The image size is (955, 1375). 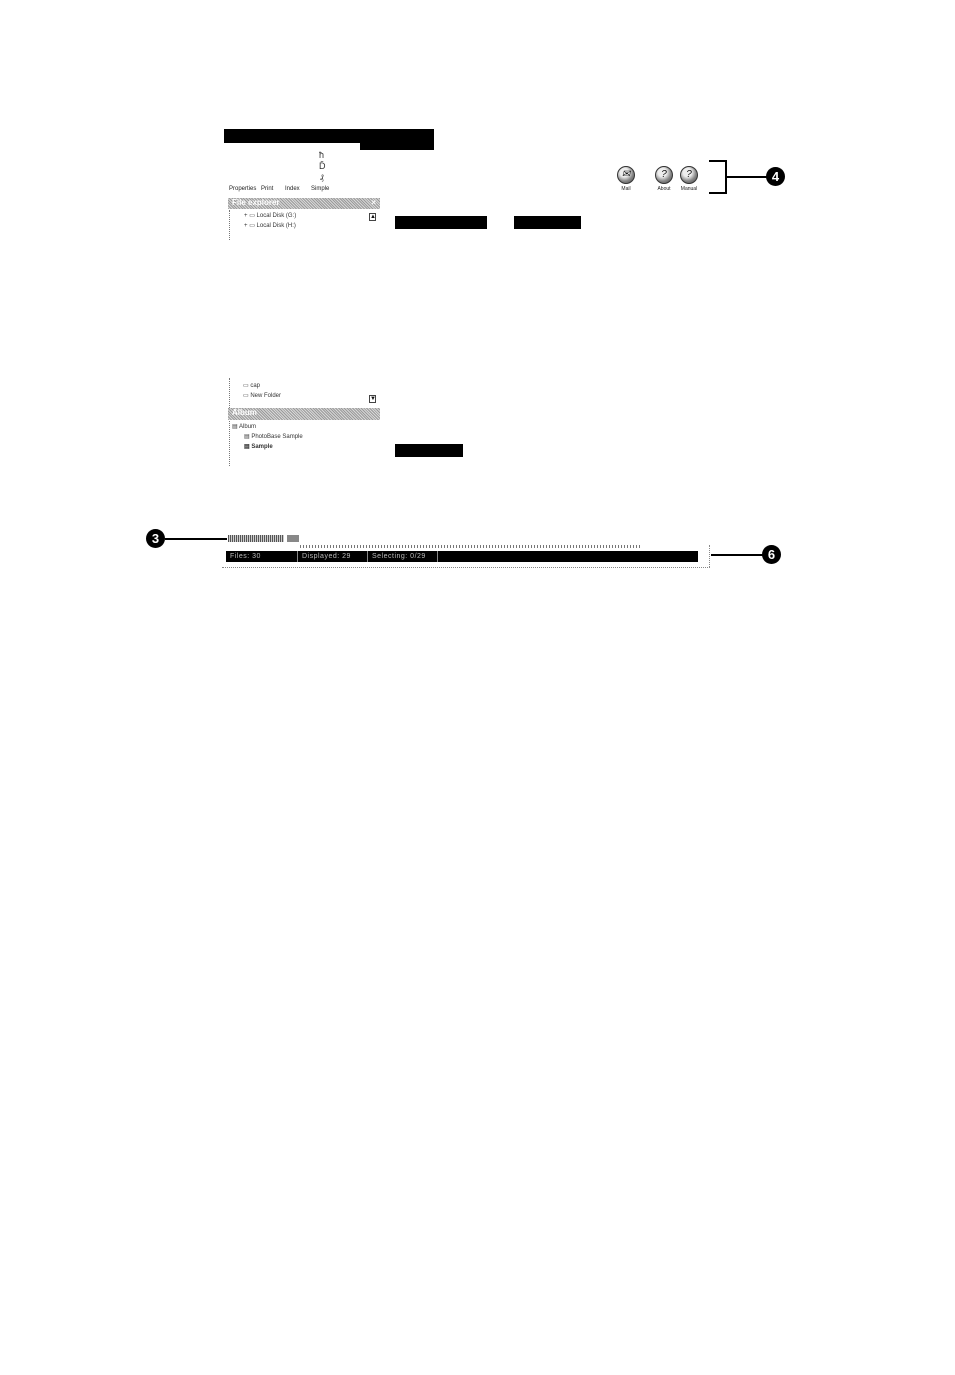 I want to click on album-panel-title: Album, so click(x=244, y=412).